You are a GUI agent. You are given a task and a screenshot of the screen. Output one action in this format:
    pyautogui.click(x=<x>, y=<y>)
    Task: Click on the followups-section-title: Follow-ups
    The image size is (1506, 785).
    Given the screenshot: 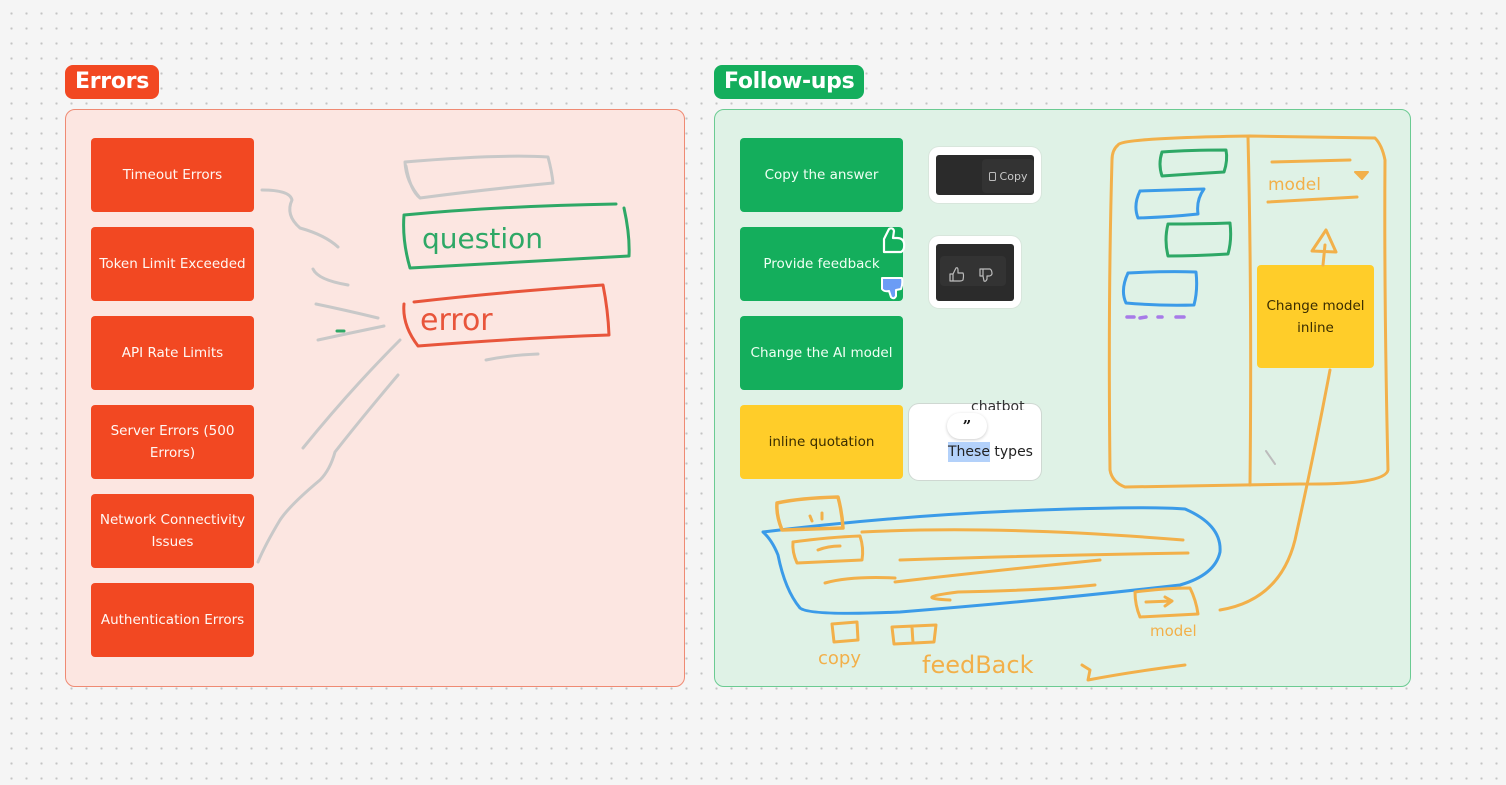 What is the action you would take?
    pyautogui.click(x=789, y=82)
    